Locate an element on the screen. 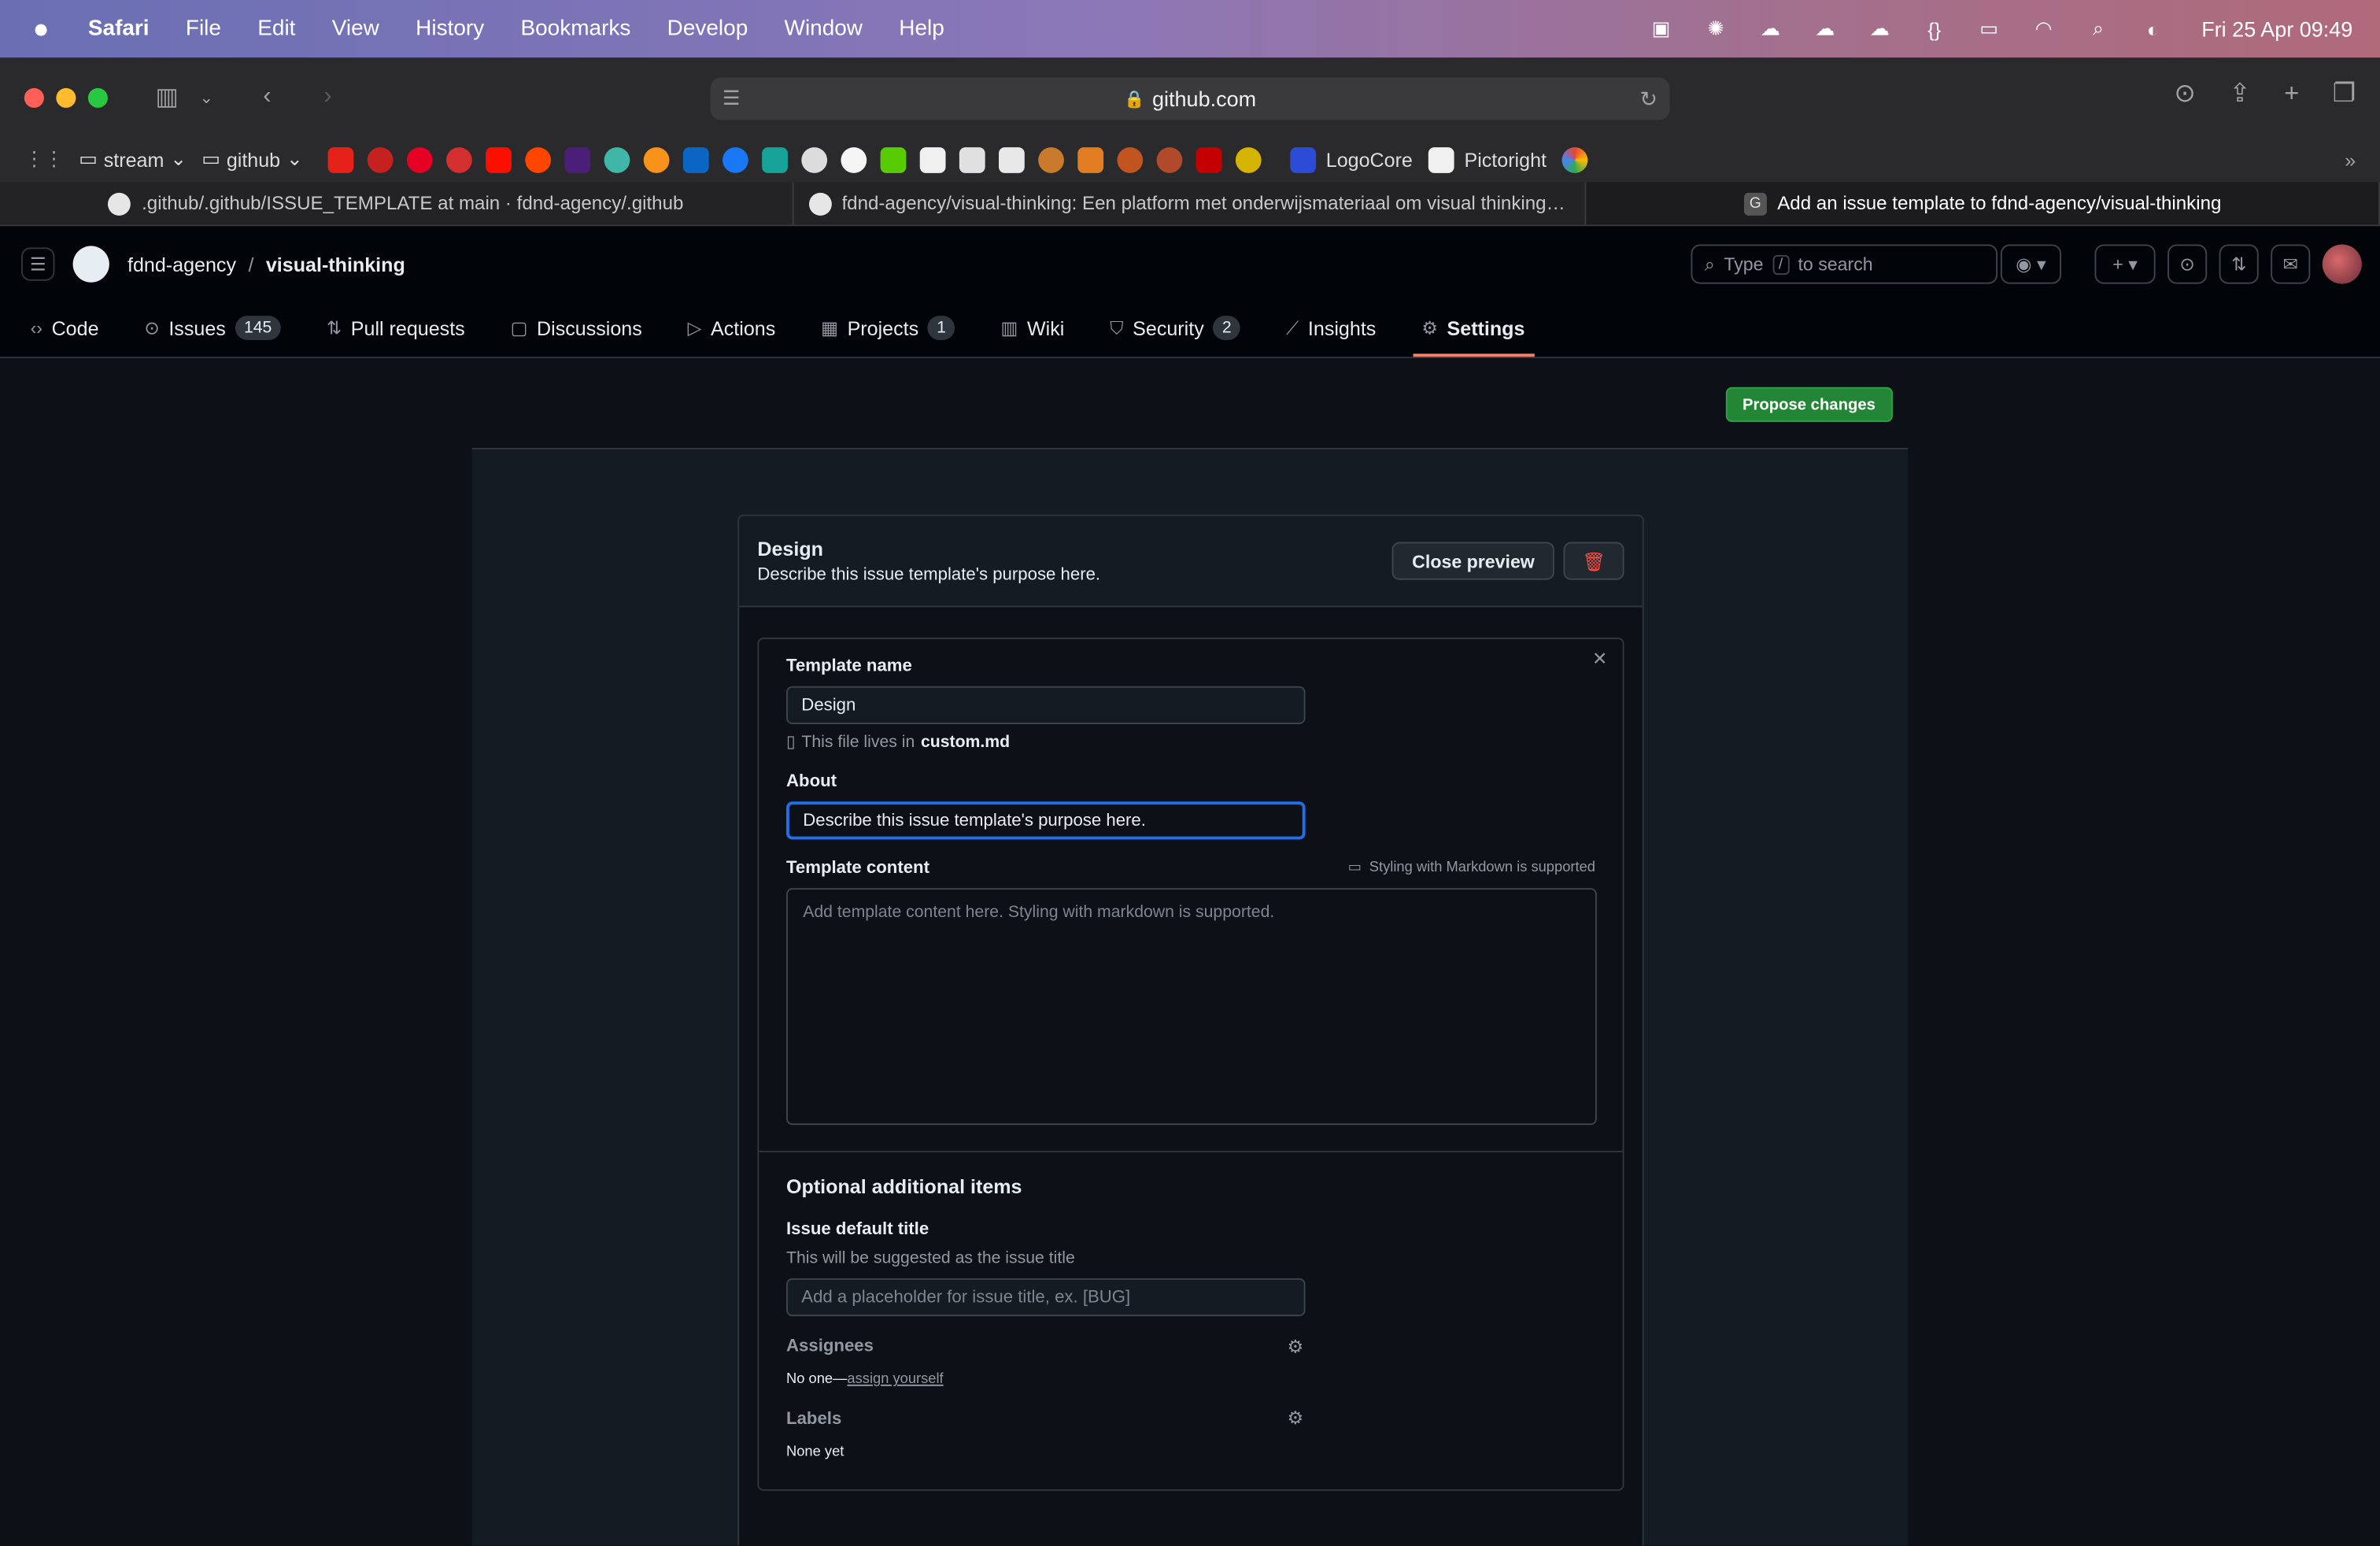 This screenshot has width=2380, height=1546. menu-develop: Develop is located at coordinates (707, 29).